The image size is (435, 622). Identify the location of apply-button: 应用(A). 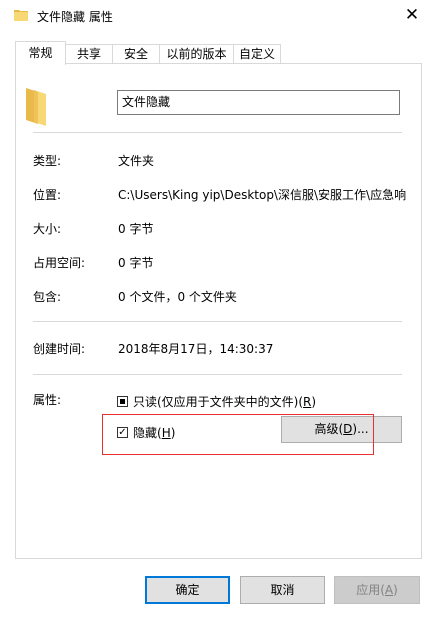
(377, 590).